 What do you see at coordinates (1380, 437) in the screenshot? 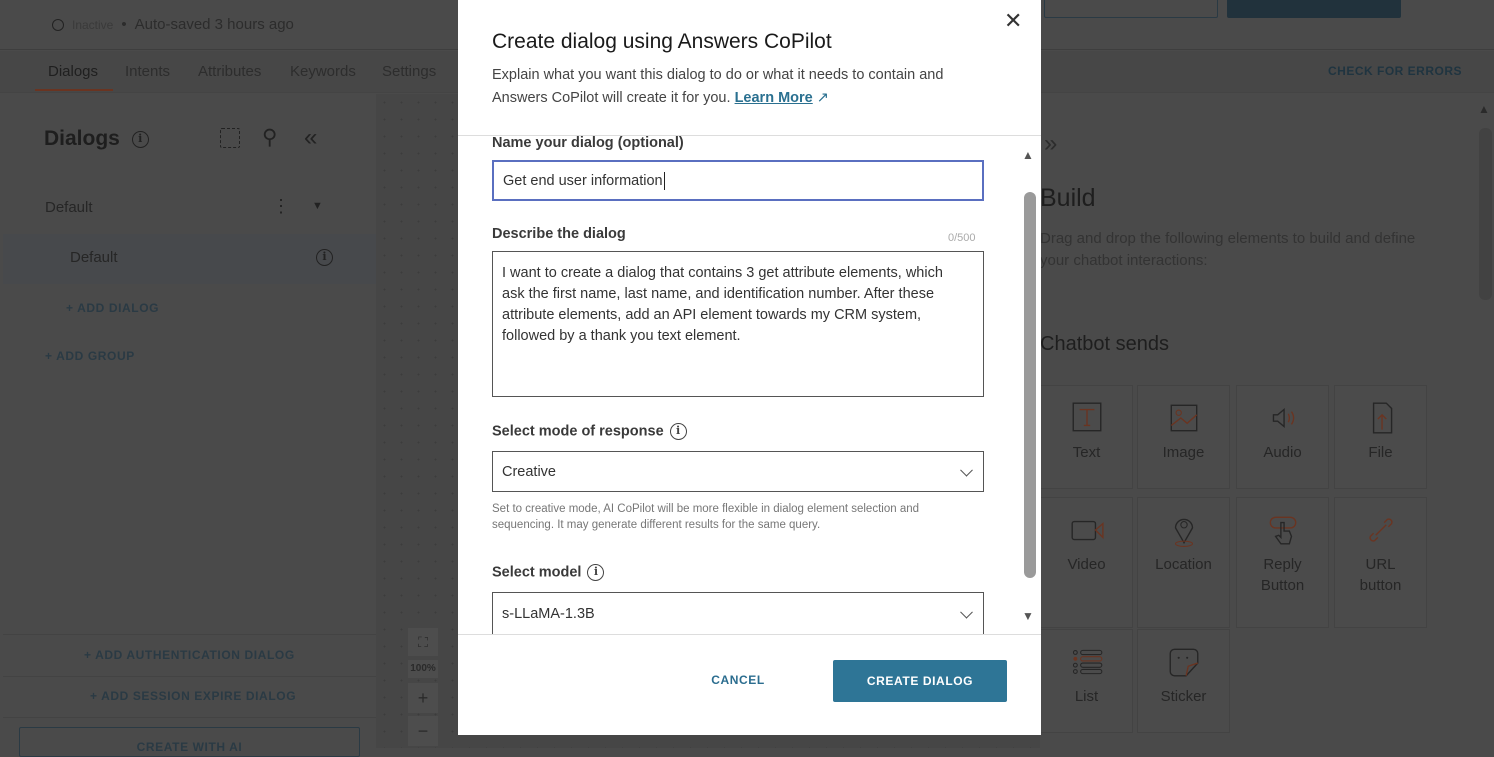
I see `element-tile-file: File` at bounding box center [1380, 437].